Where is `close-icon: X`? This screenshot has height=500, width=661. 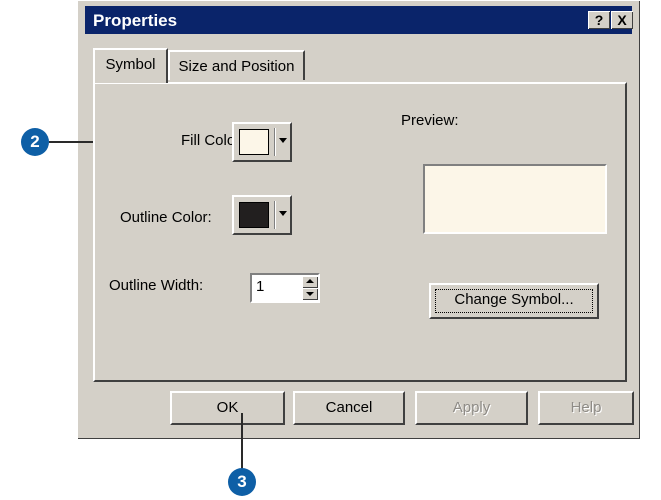 close-icon: X is located at coordinates (622, 20).